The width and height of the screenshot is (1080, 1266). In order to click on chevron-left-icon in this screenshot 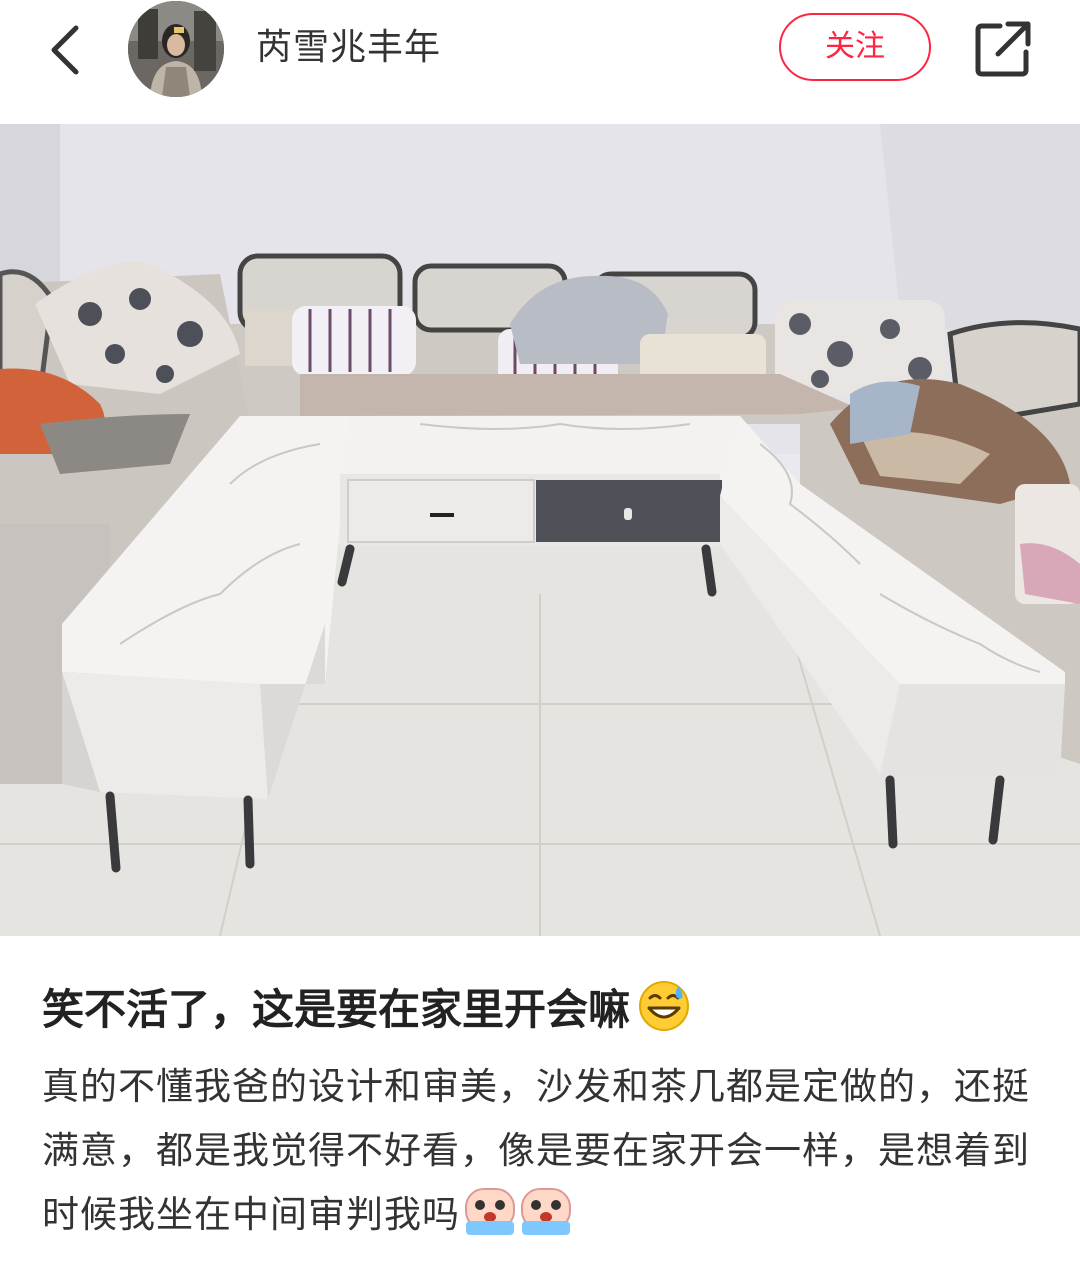, I will do `click(65, 50)`.